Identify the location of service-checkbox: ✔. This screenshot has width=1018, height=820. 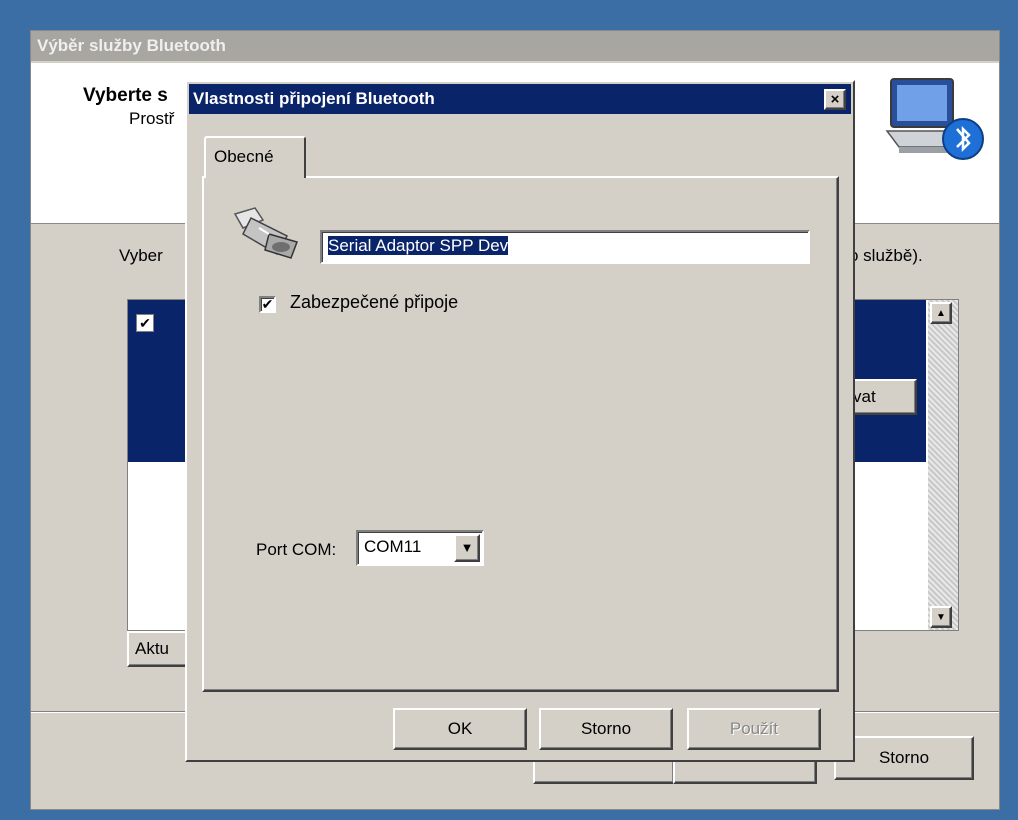
(145, 323).